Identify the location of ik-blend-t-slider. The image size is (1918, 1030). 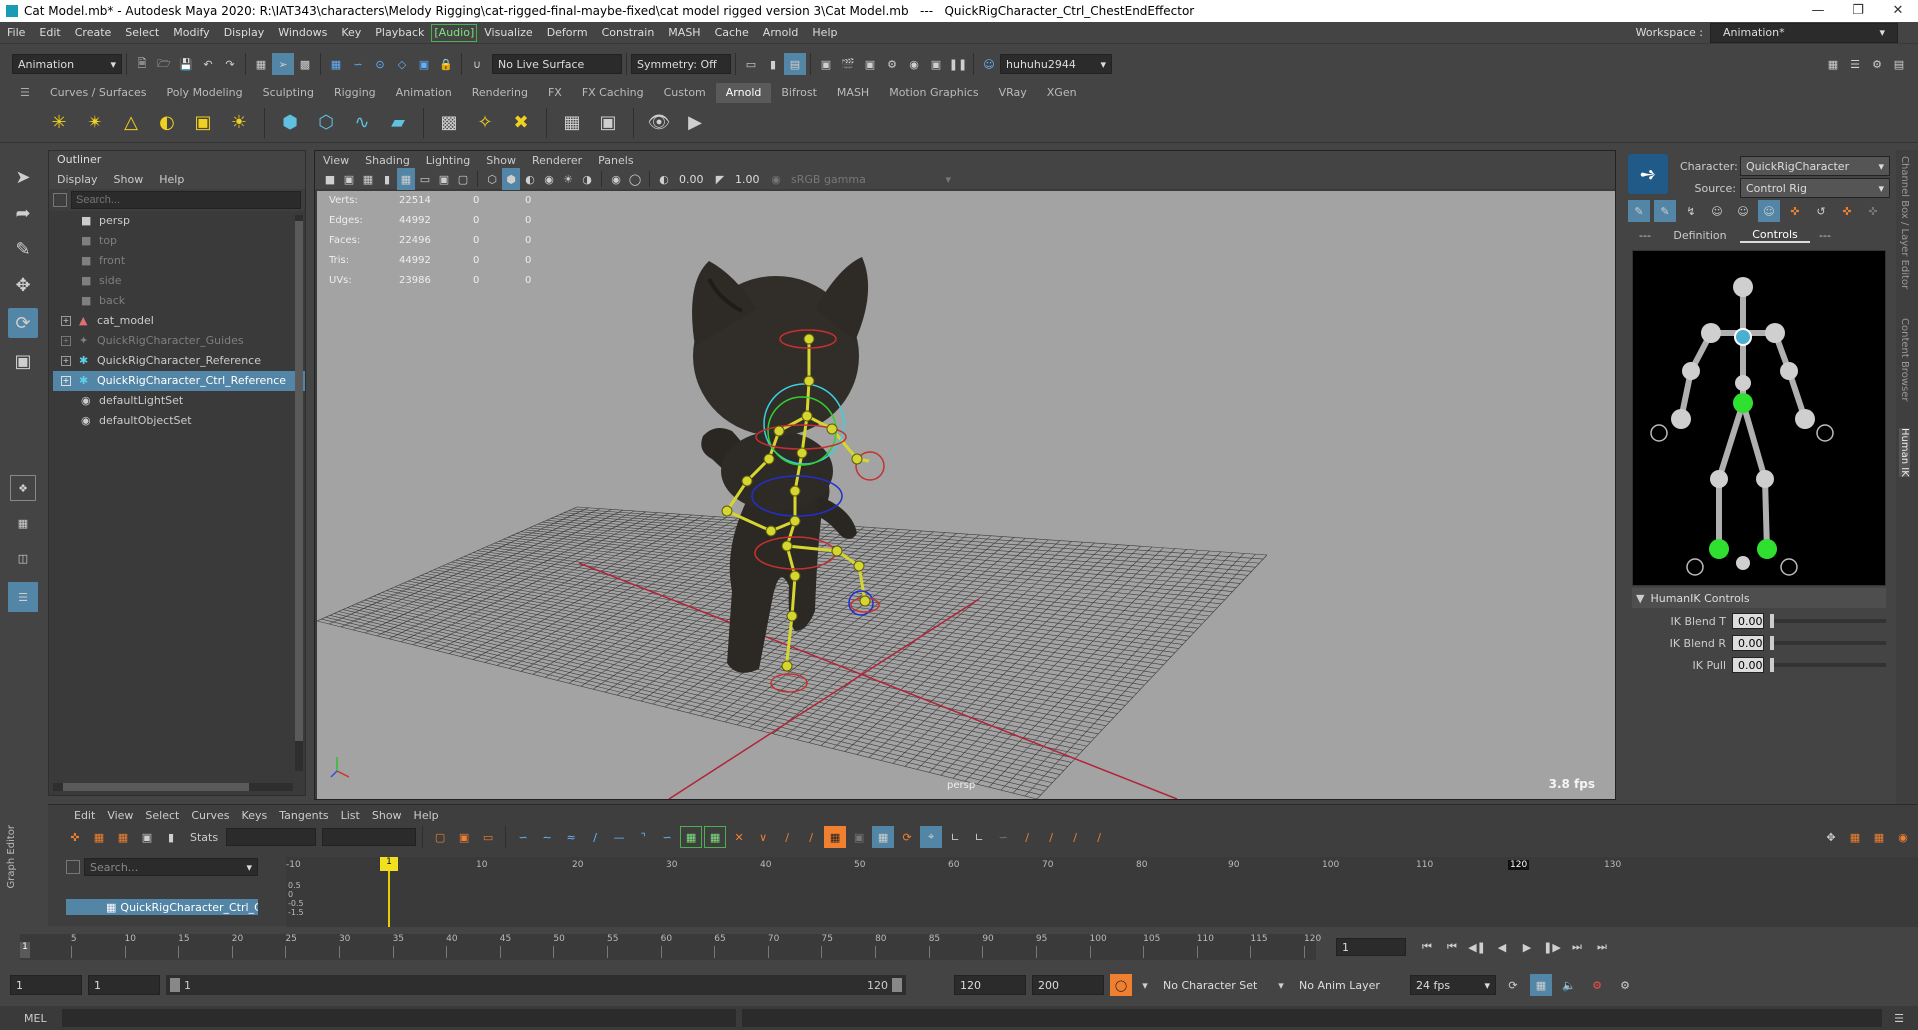
(1828, 621).